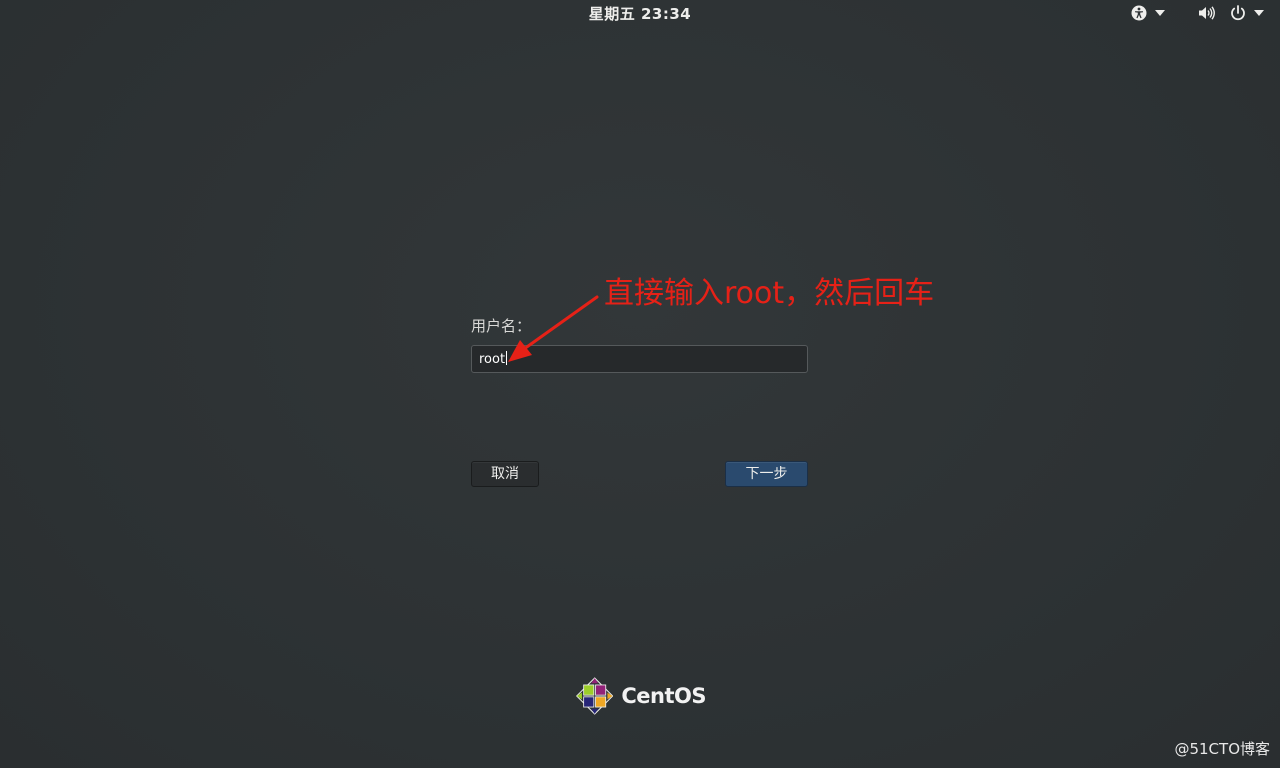 The height and width of the screenshot is (768, 1280). What do you see at coordinates (595, 696) in the screenshot?
I see `centos-logo-icon` at bounding box center [595, 696].